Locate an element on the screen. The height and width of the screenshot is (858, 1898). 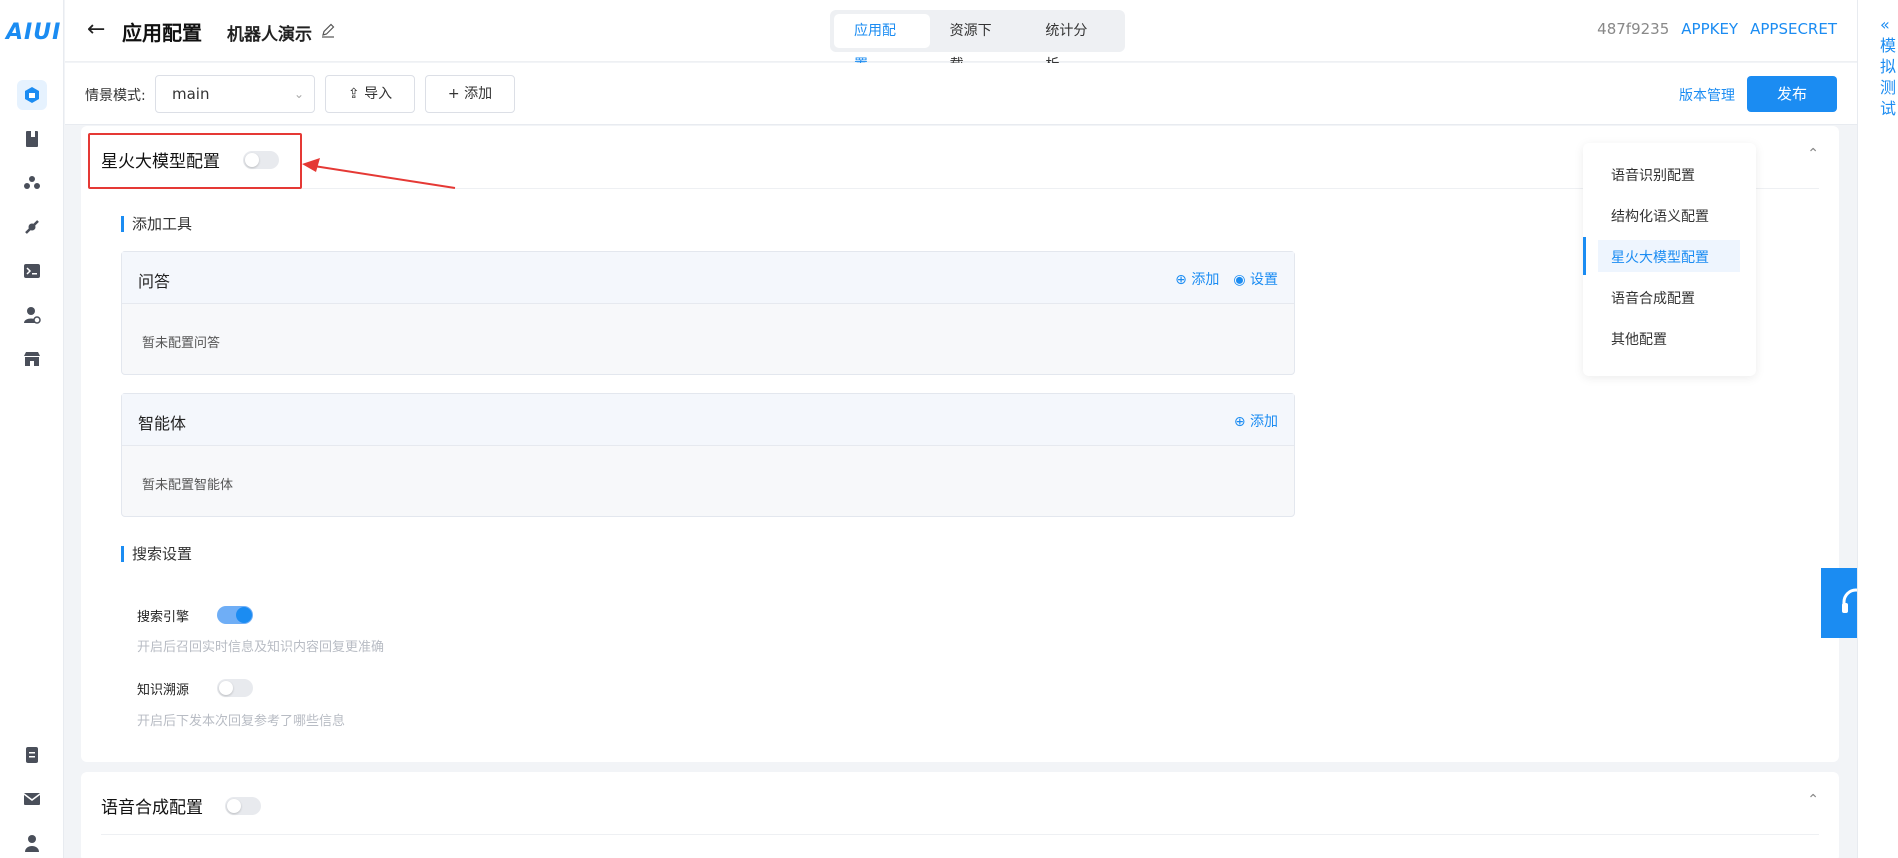
rail-char: 模 is located at coordinates (1888, 45).